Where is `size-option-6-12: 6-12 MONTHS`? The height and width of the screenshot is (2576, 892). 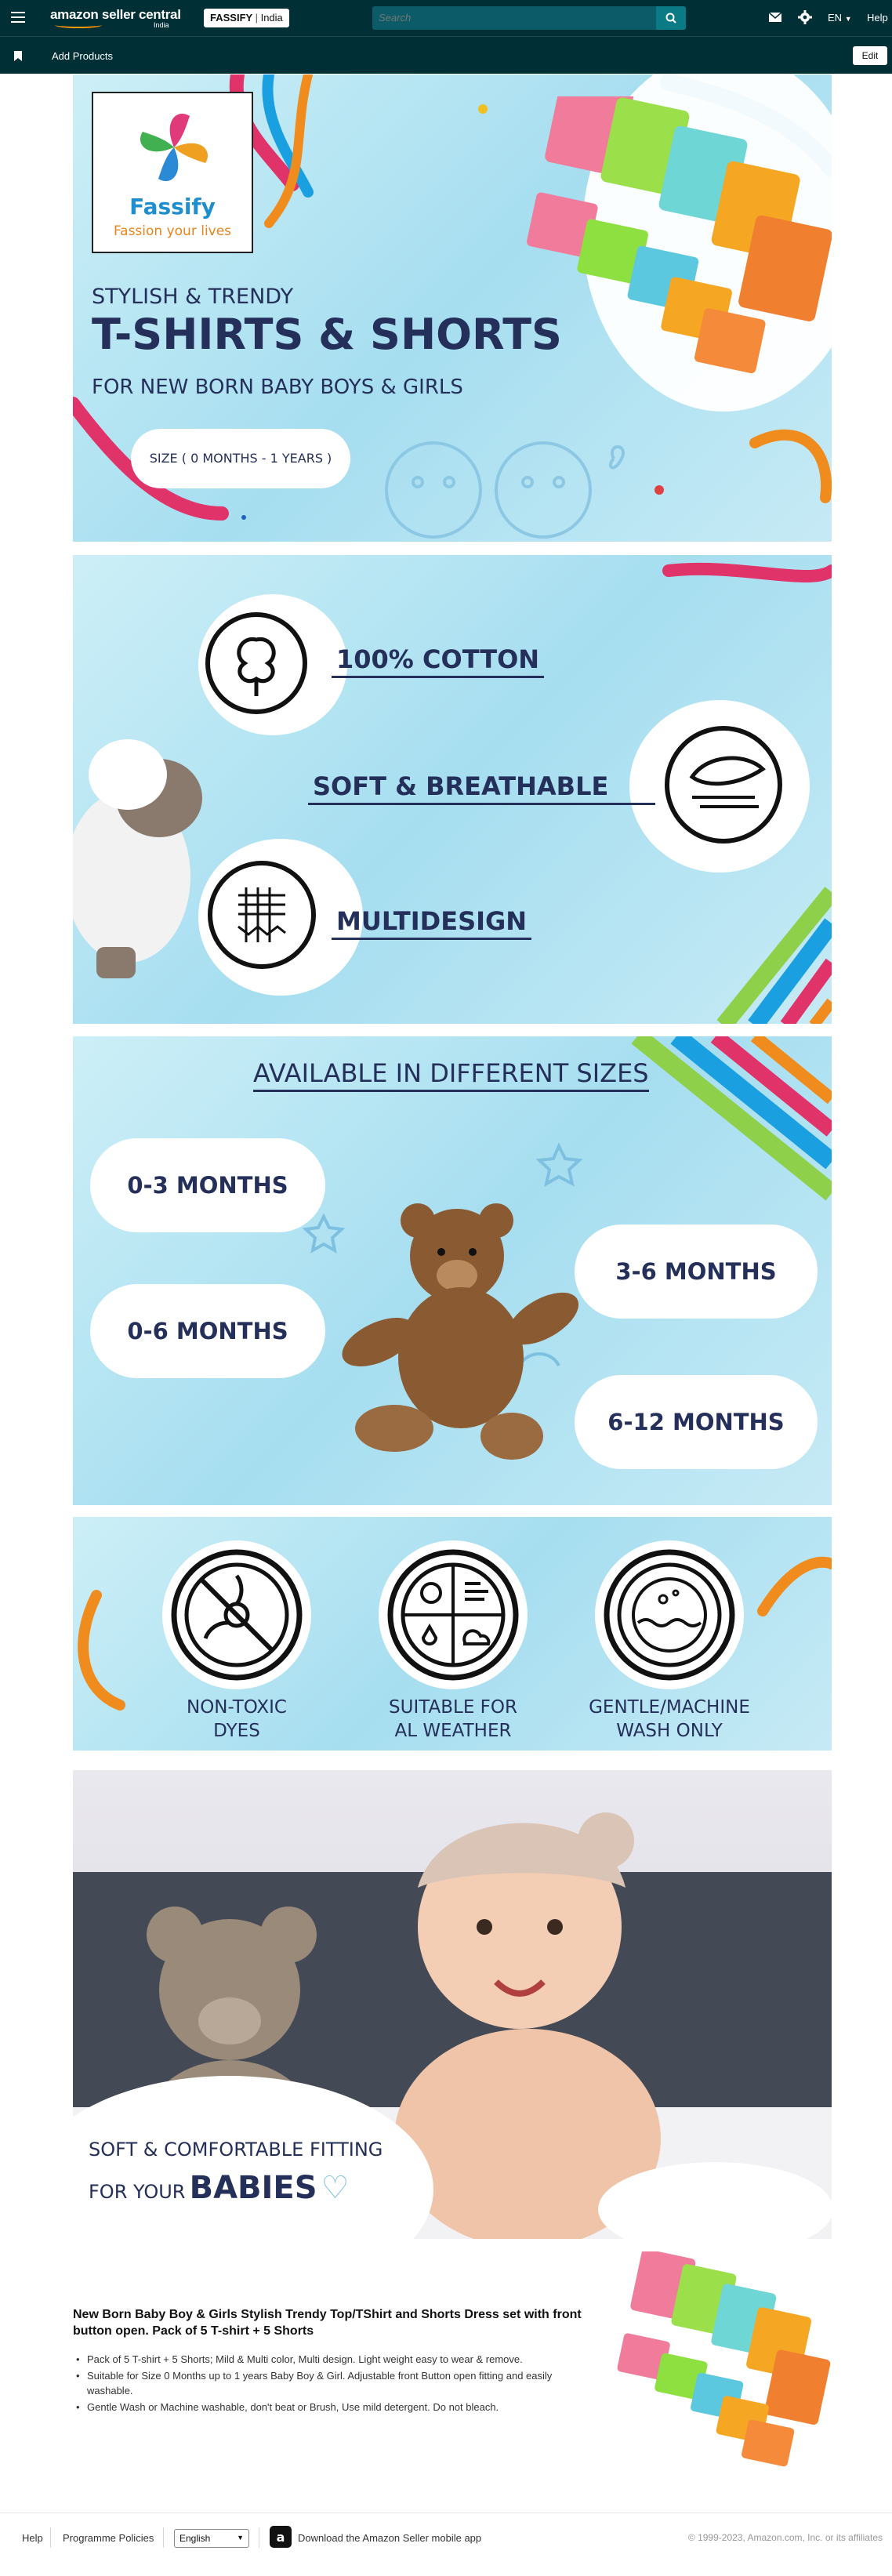 size-option-6-12: 6-12 MONTHS is located at coordinates (696, 1422).